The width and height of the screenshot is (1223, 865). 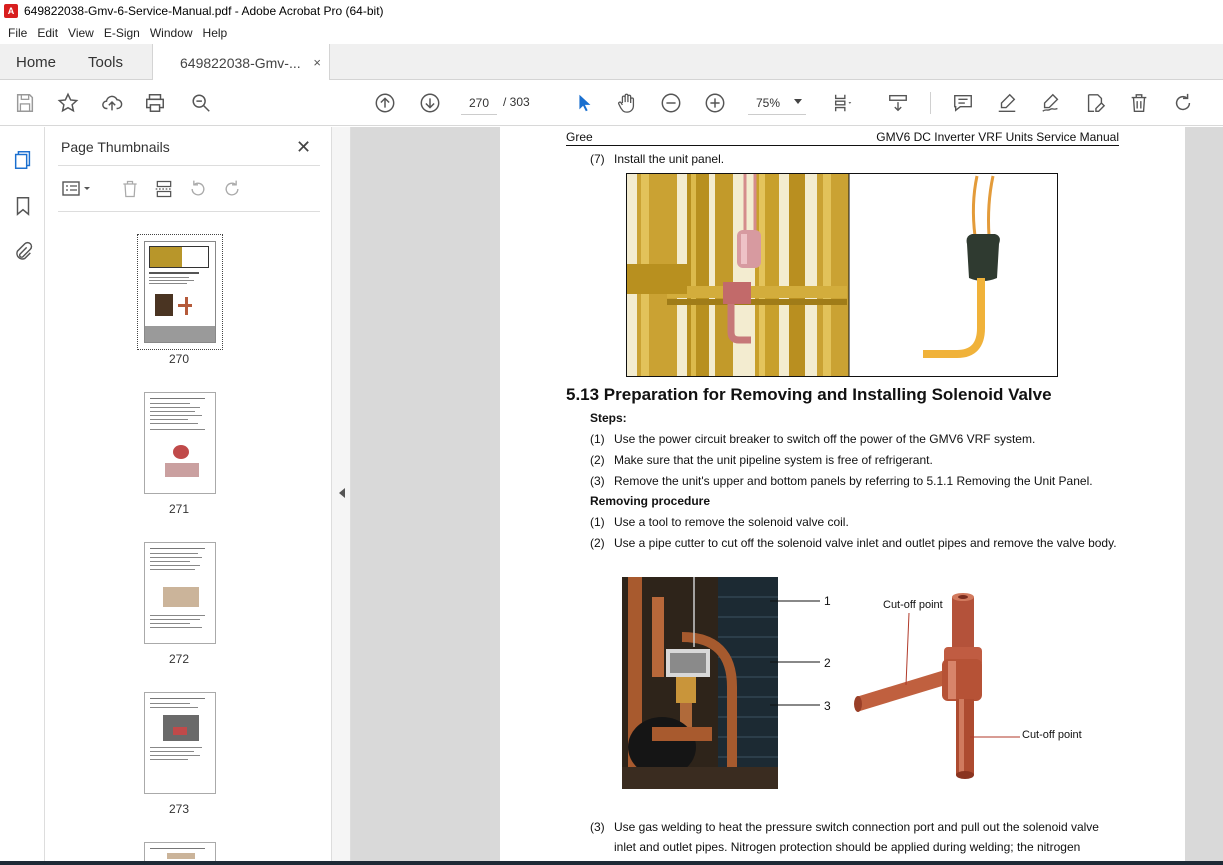 What do you see at coordinates (963, 103) in the screenshot?
I see `comment-icon` at bounding box center [963, 103].